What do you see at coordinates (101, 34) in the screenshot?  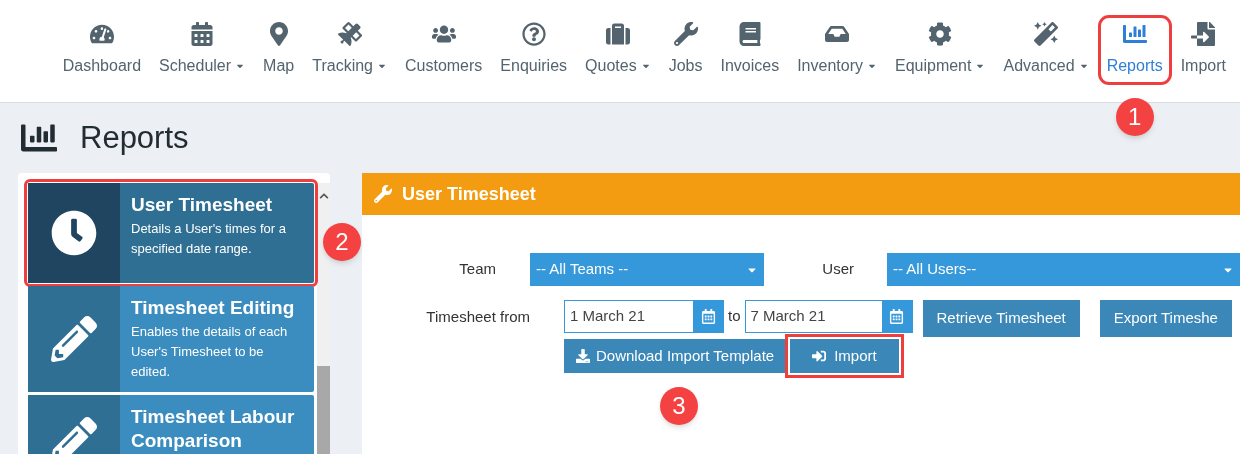 I see `gauge-icon` at bounding box center [101, 34].